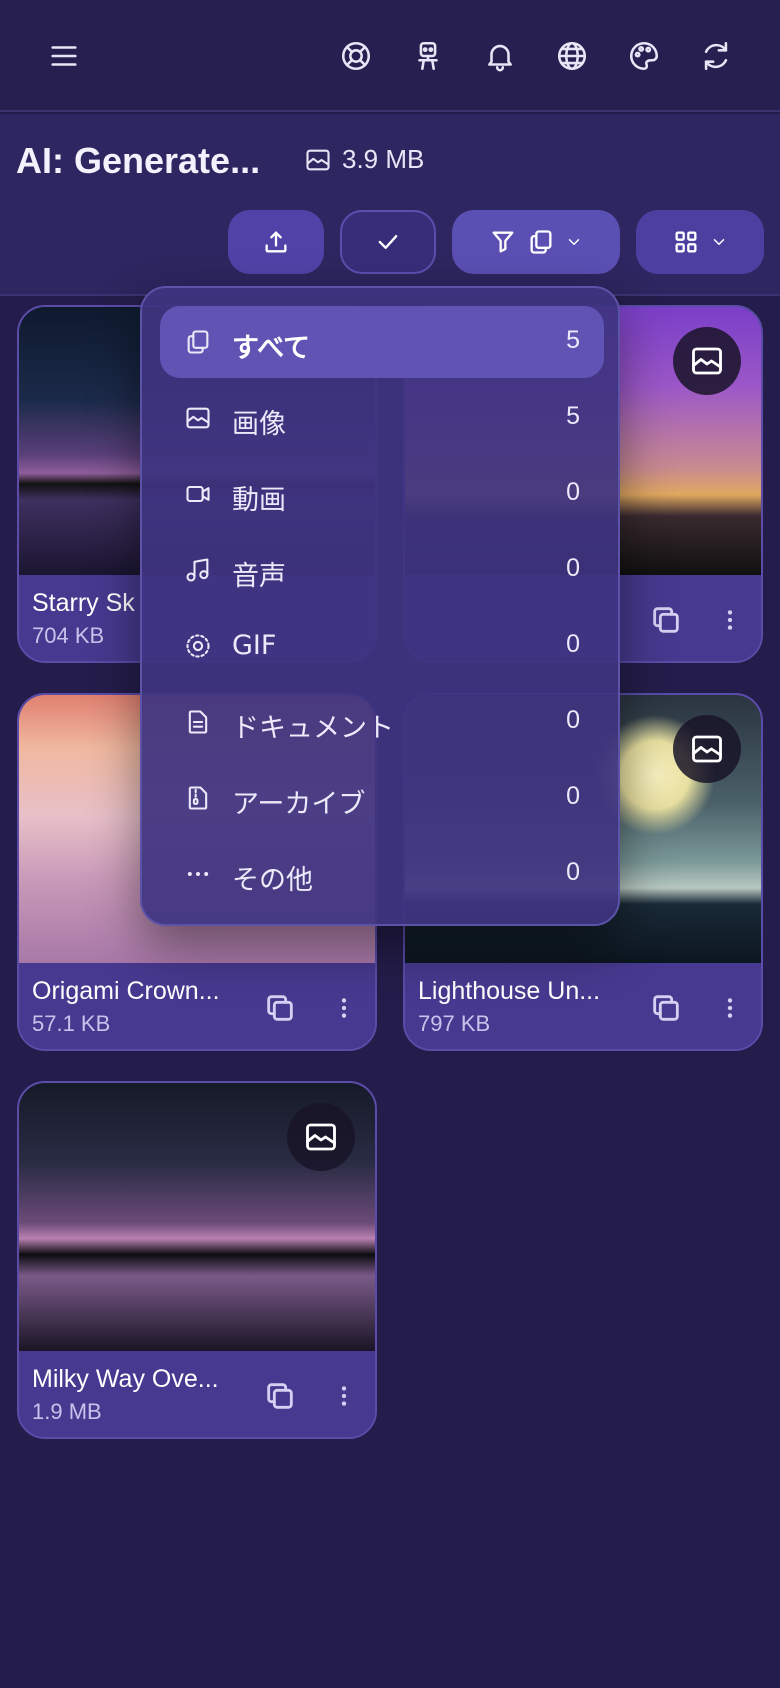 The height and width of the screenshot is (1688, 780). I want to click on filter-button, so click(536, 242).